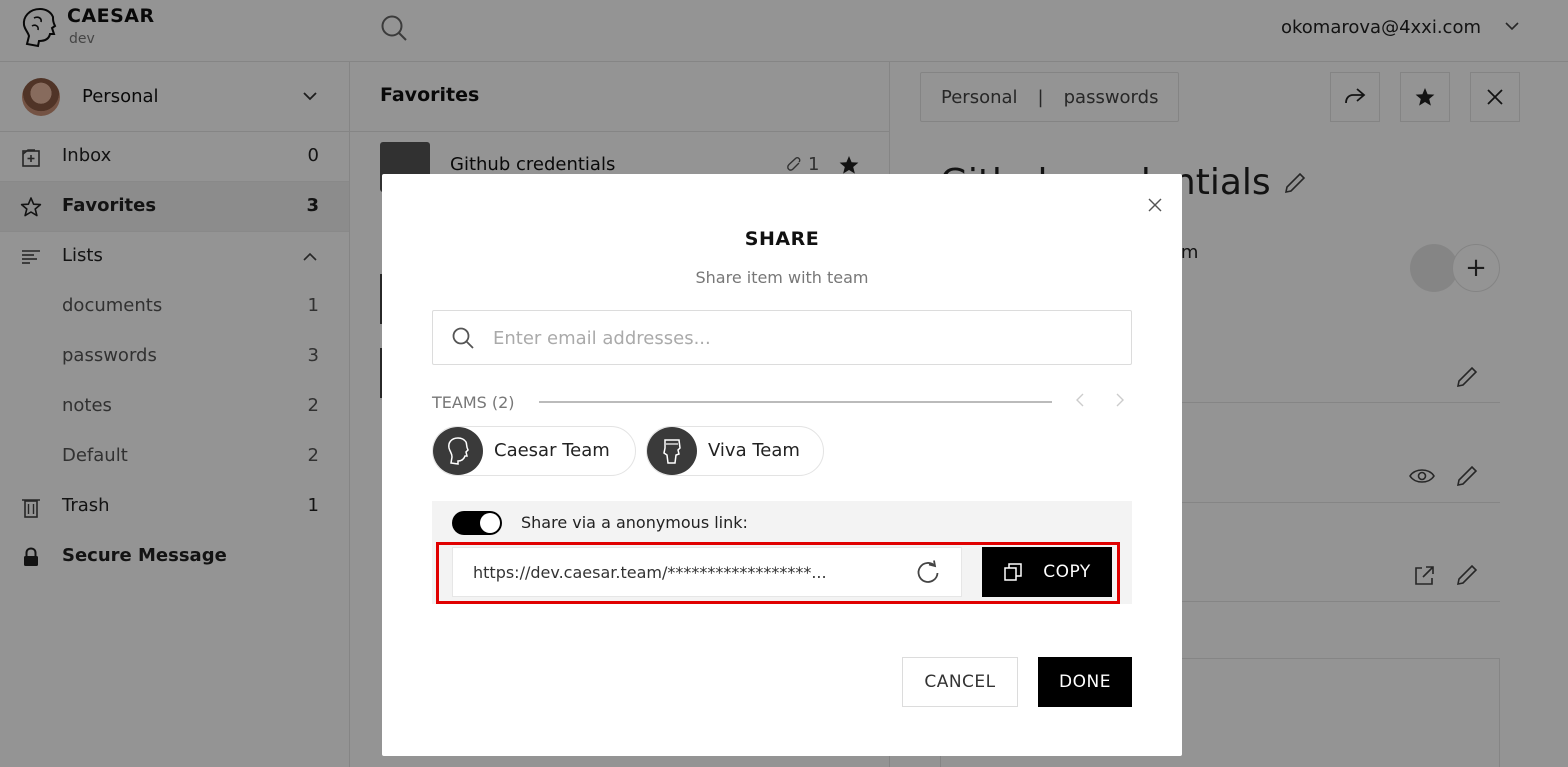 This screenshot has height=767, width=1568. What do you see at coordinates (1080, 400) in the screenshot?
I see `chevron-left-icon` at bounding box center [1080, 400].